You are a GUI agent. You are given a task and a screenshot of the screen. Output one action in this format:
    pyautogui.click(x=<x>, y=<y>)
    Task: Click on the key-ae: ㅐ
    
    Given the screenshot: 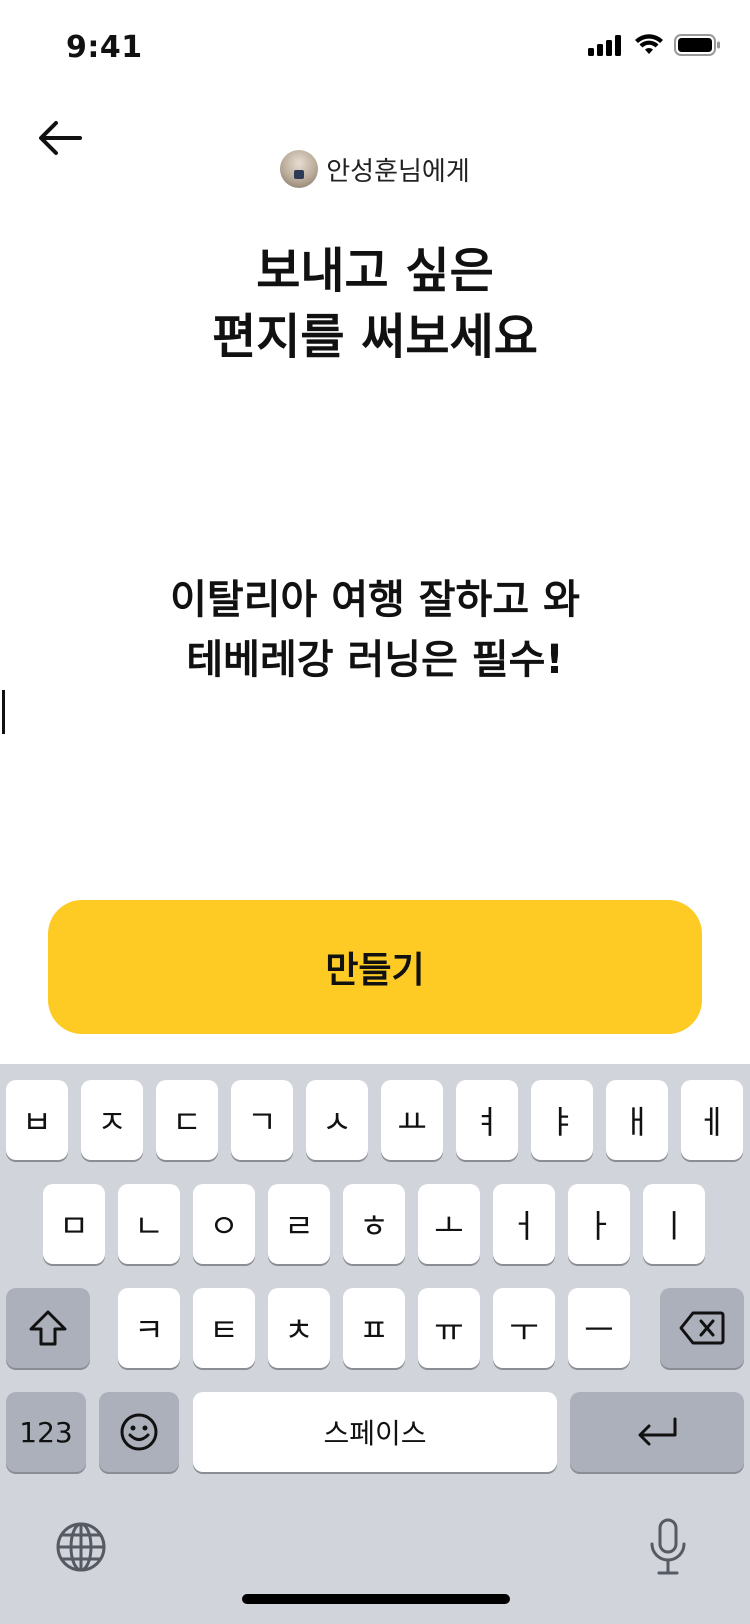 What is the action you would take?
    pyautogui.click(x=637, y=1120)
    